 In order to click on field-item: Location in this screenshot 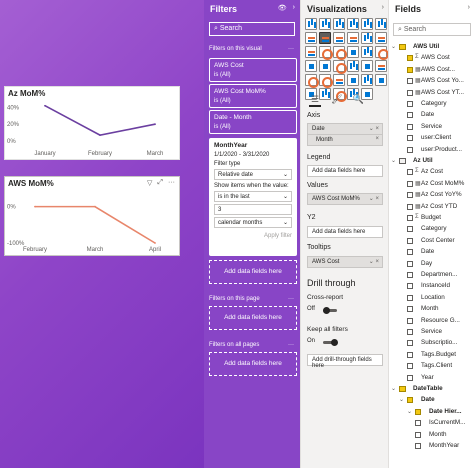, I will do `click(431, 298)`.